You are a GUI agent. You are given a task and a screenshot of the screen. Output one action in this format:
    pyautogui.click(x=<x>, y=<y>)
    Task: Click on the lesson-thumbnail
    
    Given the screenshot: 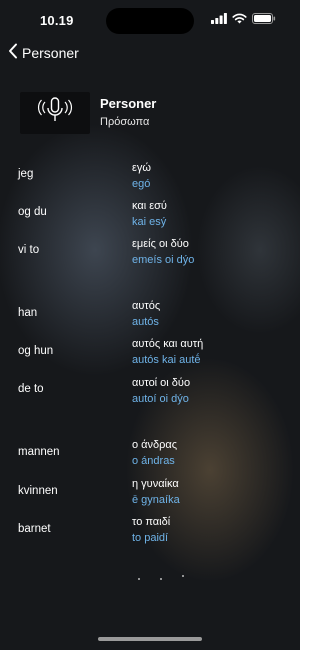 What is the action you would take?
    pyautogui.click(x=55, y=113)
    